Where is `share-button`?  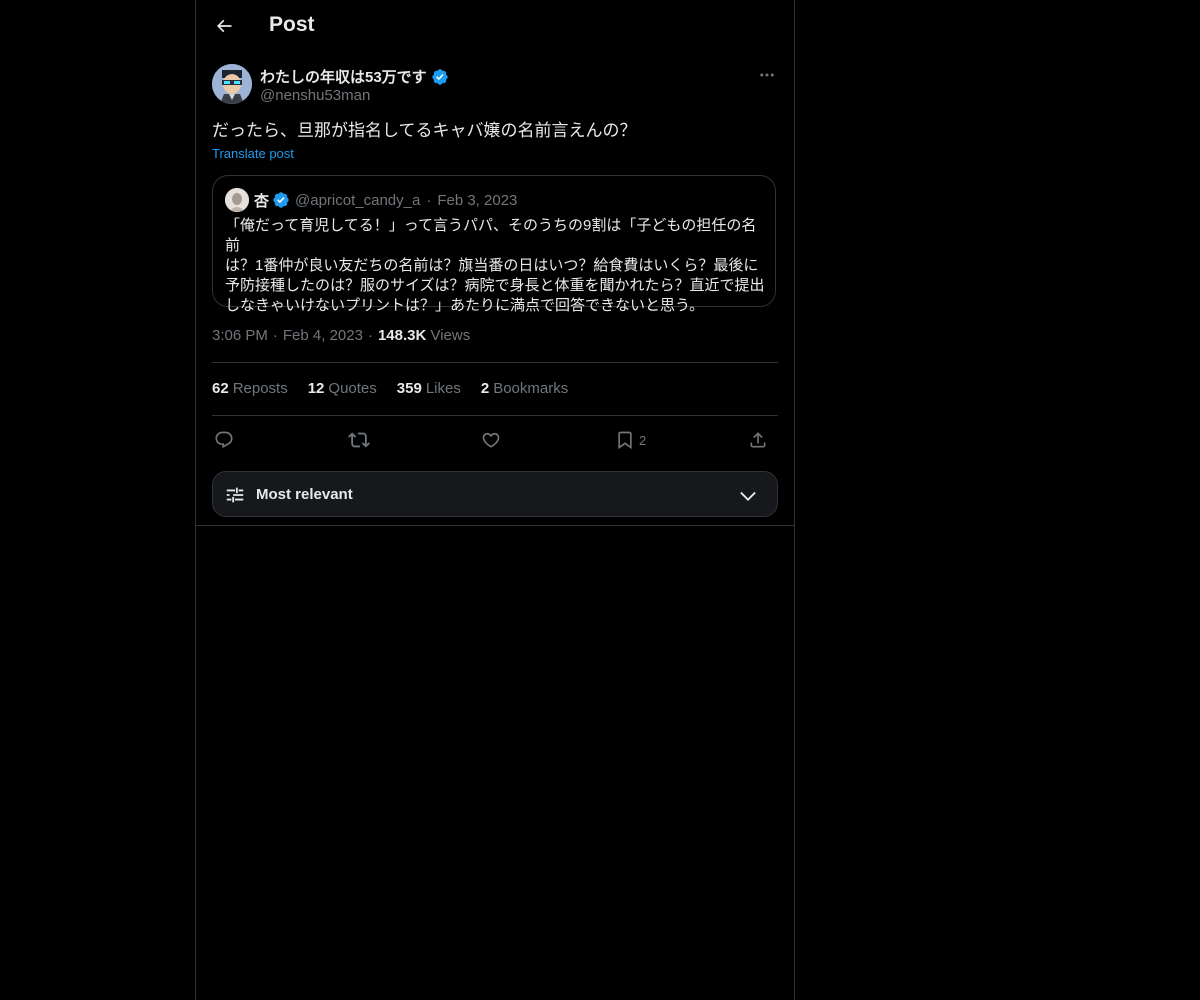 share-button is located at coordinates (758, 440).